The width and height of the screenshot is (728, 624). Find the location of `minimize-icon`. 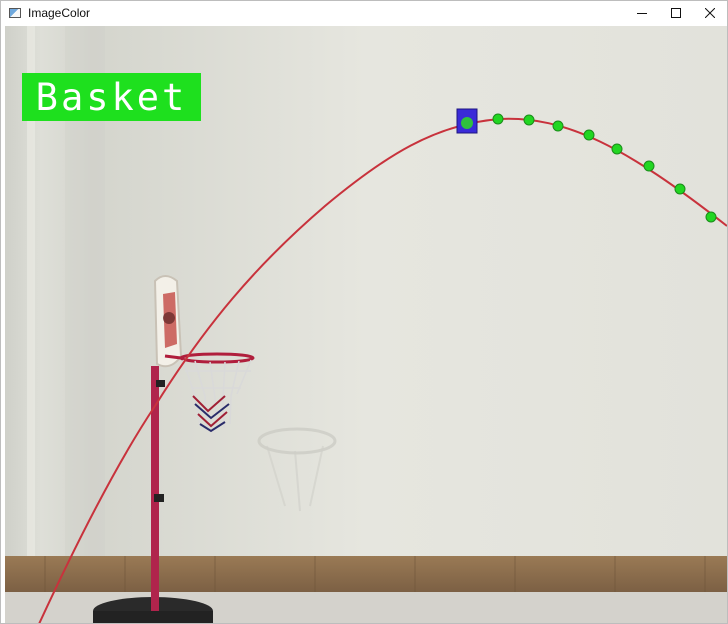

minimize-icon is located at coordinates (642, 13).